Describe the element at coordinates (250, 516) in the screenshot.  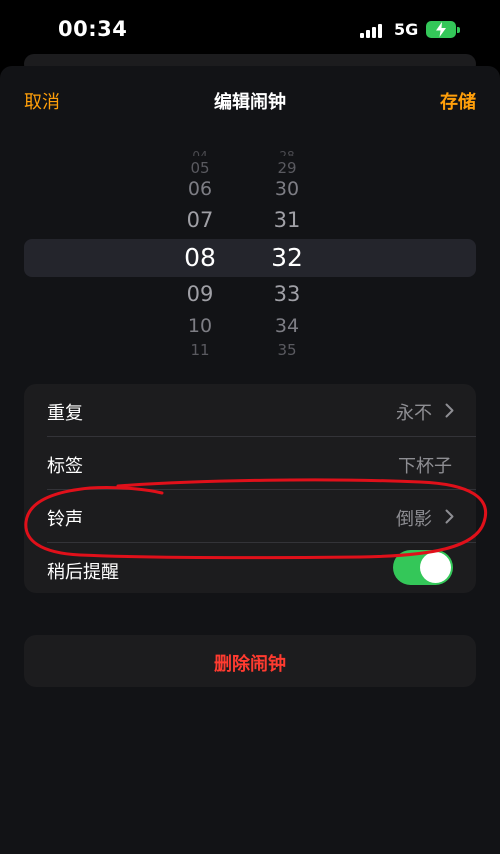
I see `sound-row: 铃声 倒影` at that location.